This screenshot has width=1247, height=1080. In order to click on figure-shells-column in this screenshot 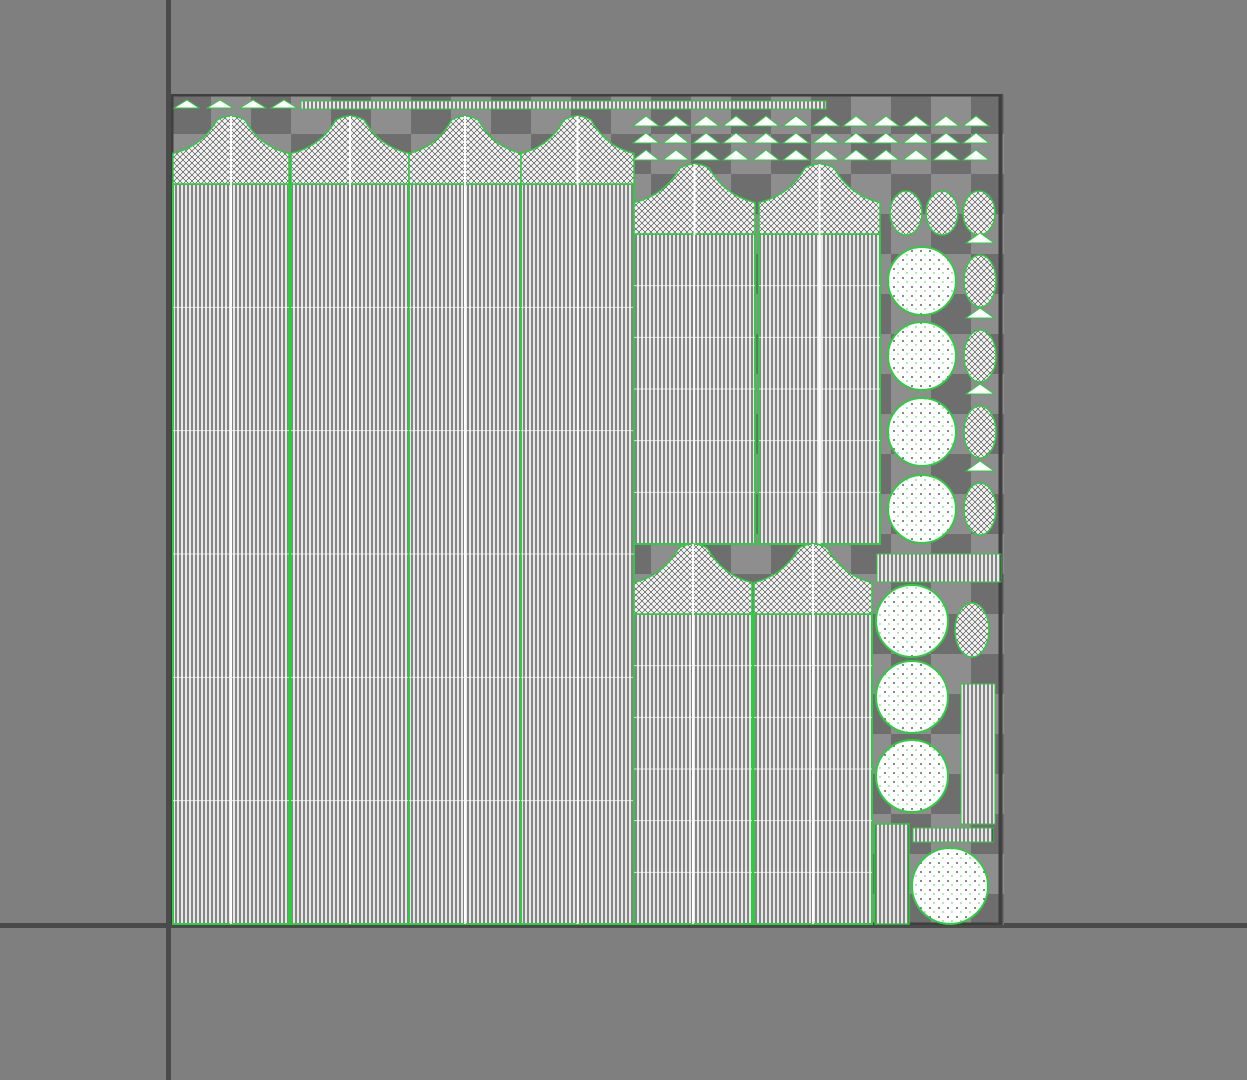, I will do `click(978, 754)`.